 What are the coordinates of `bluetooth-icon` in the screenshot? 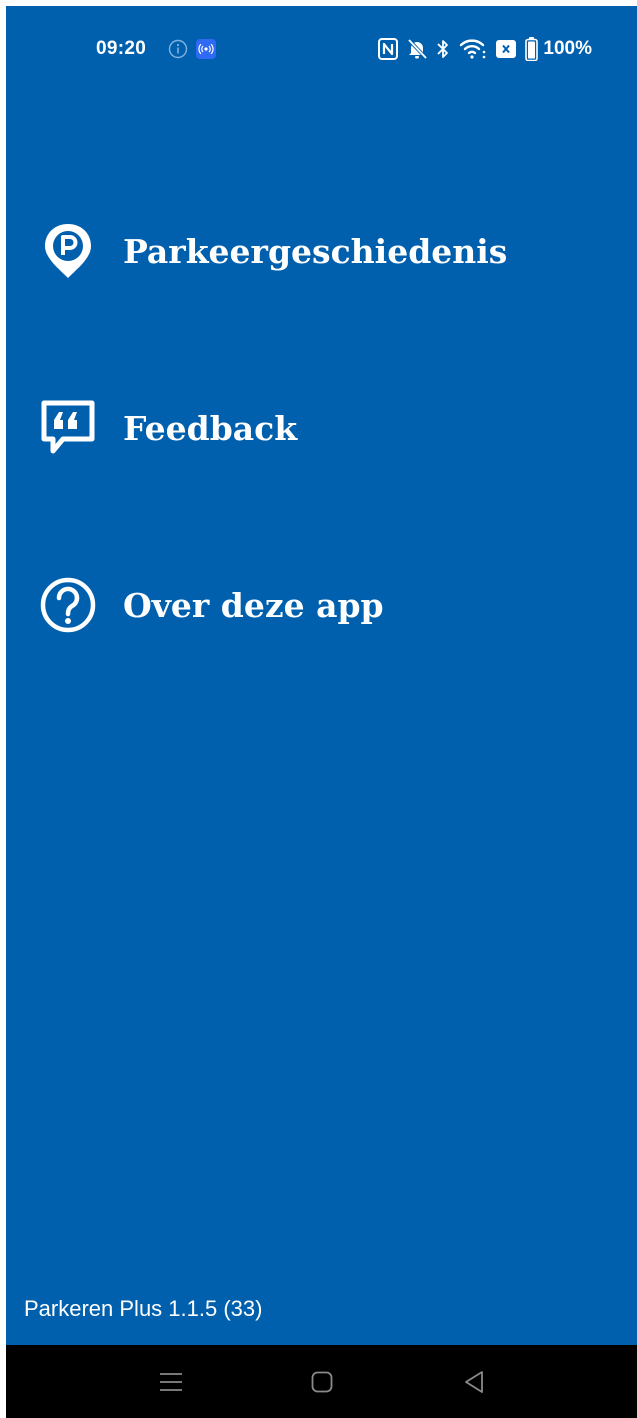 It's located at (443, 49).